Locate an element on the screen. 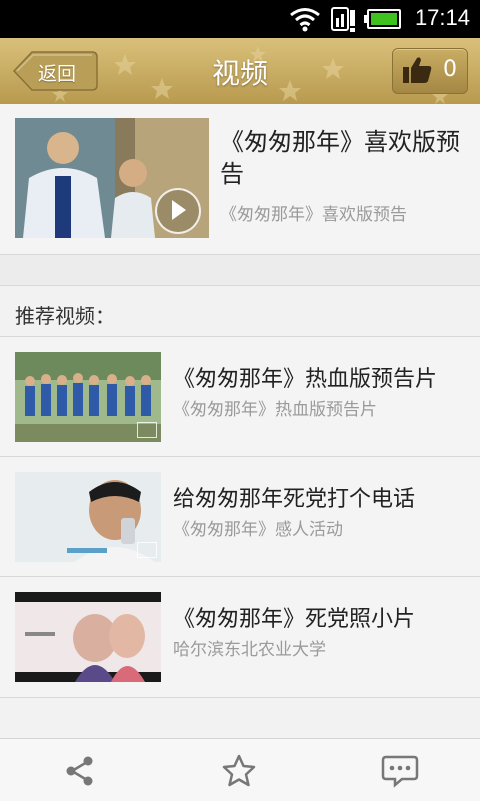 The image size is (480, 801). like-button: 0 is located at coordinates (430, 71).